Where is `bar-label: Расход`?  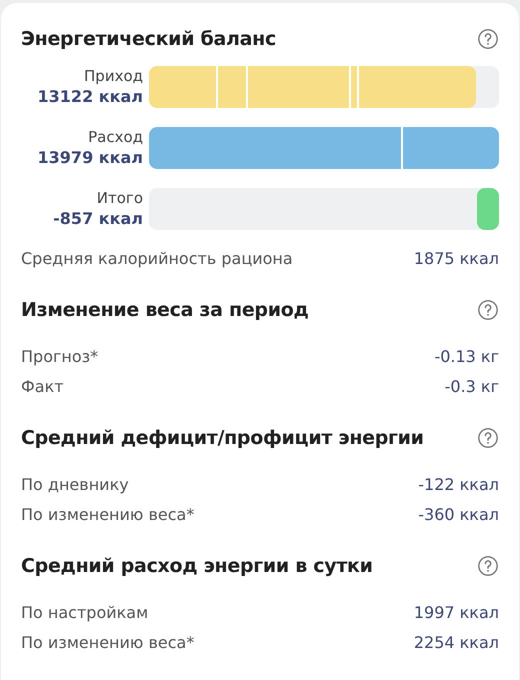 bar-label: Расход is located at coordinates (115, 137).